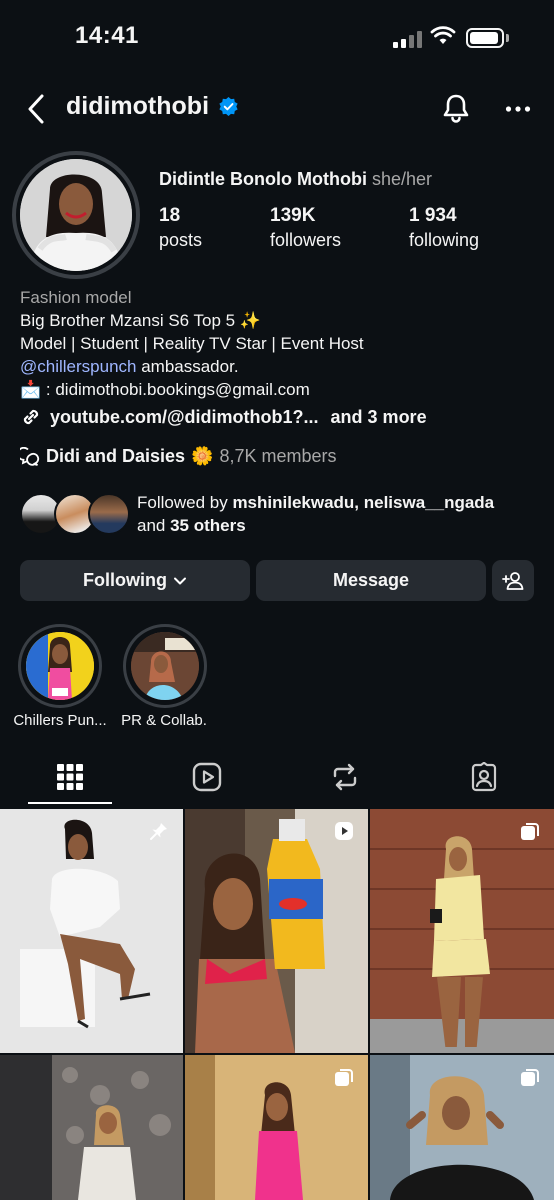 The height and width of the screenshot is (1200, 554). Describe the element at coordinates (202, 456) in the screenshot. I see `flower-emoji: 🌼` at that location.